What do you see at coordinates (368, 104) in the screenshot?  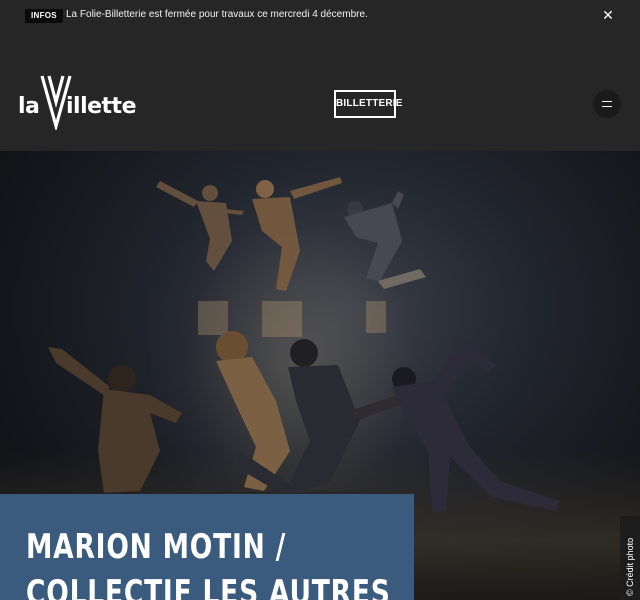 I see `billetterie-button: BILLETTERIE` at bounding box center [368, 104].